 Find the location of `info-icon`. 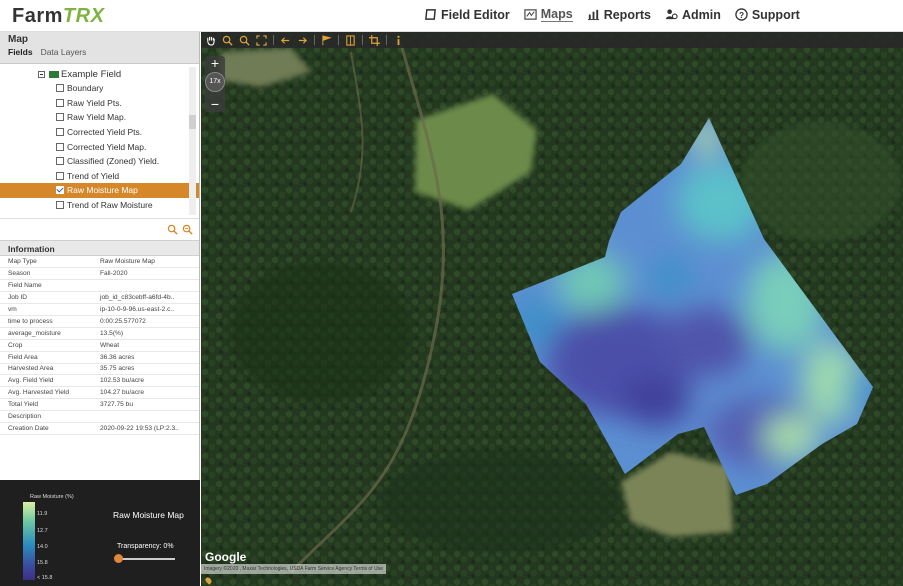

info-icon is located at coordinates (398, 40).